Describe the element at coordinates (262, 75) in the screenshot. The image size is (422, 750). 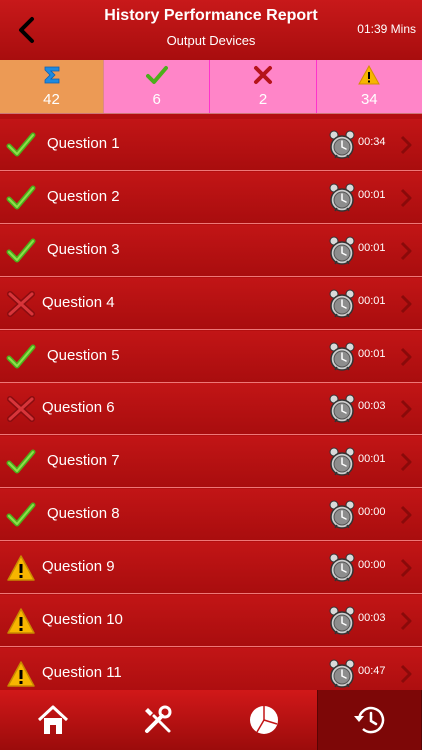
I see `cross-icon` at that location.